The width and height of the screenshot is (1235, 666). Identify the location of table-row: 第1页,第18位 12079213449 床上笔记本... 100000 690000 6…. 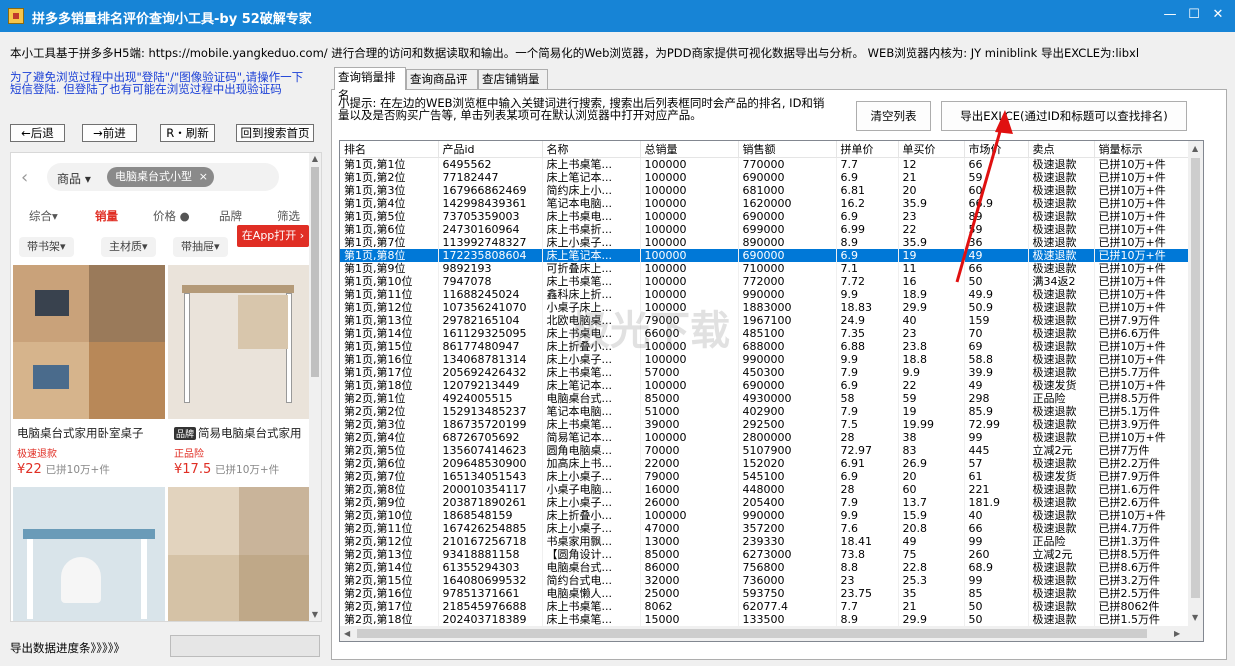
(765, 385).